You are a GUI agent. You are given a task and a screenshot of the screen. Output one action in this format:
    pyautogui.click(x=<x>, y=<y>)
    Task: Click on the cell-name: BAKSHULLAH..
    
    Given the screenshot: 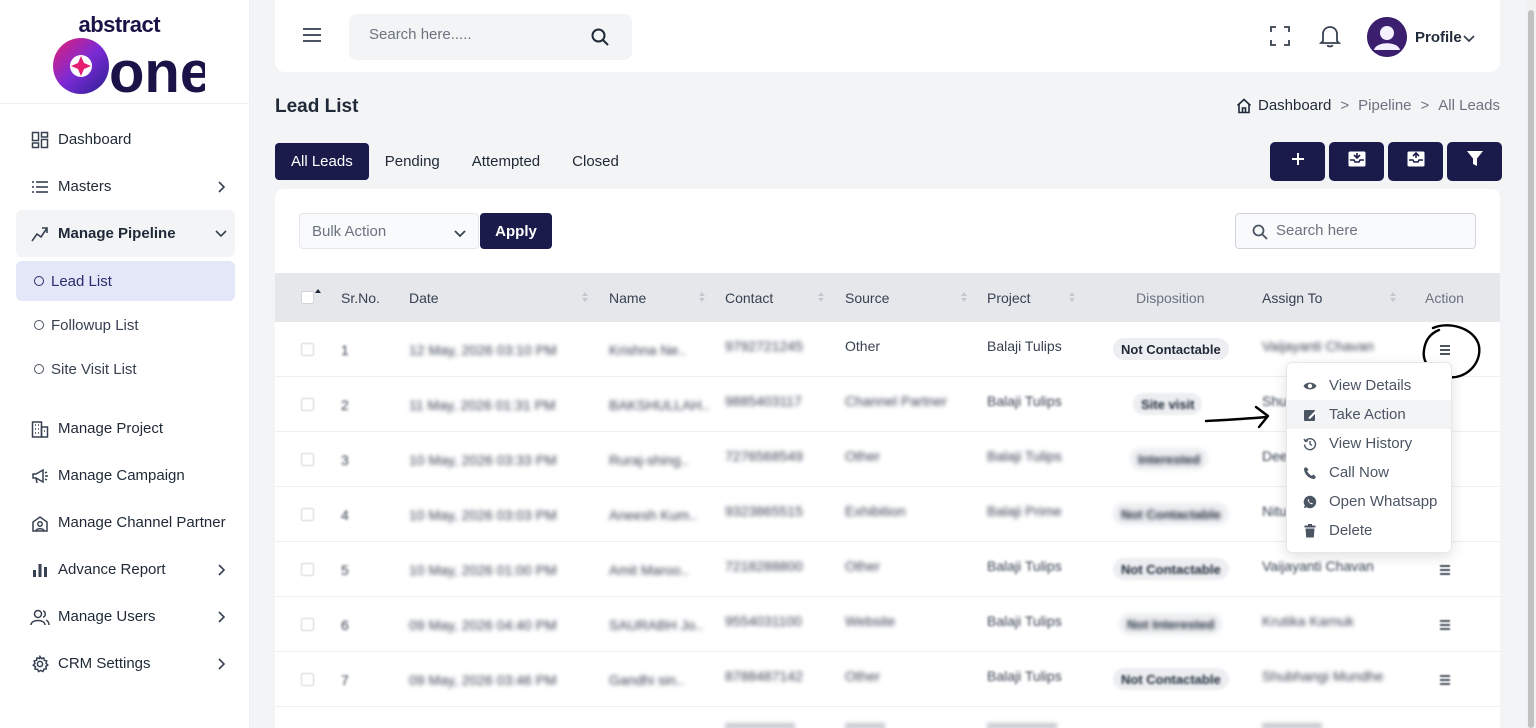 What is the action you would take?
    pyautogui.click(x=659, y=405)
    